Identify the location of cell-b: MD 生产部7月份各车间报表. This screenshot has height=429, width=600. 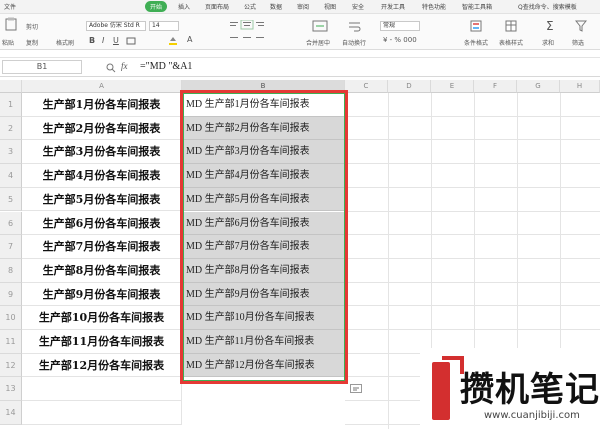
(263, 247).